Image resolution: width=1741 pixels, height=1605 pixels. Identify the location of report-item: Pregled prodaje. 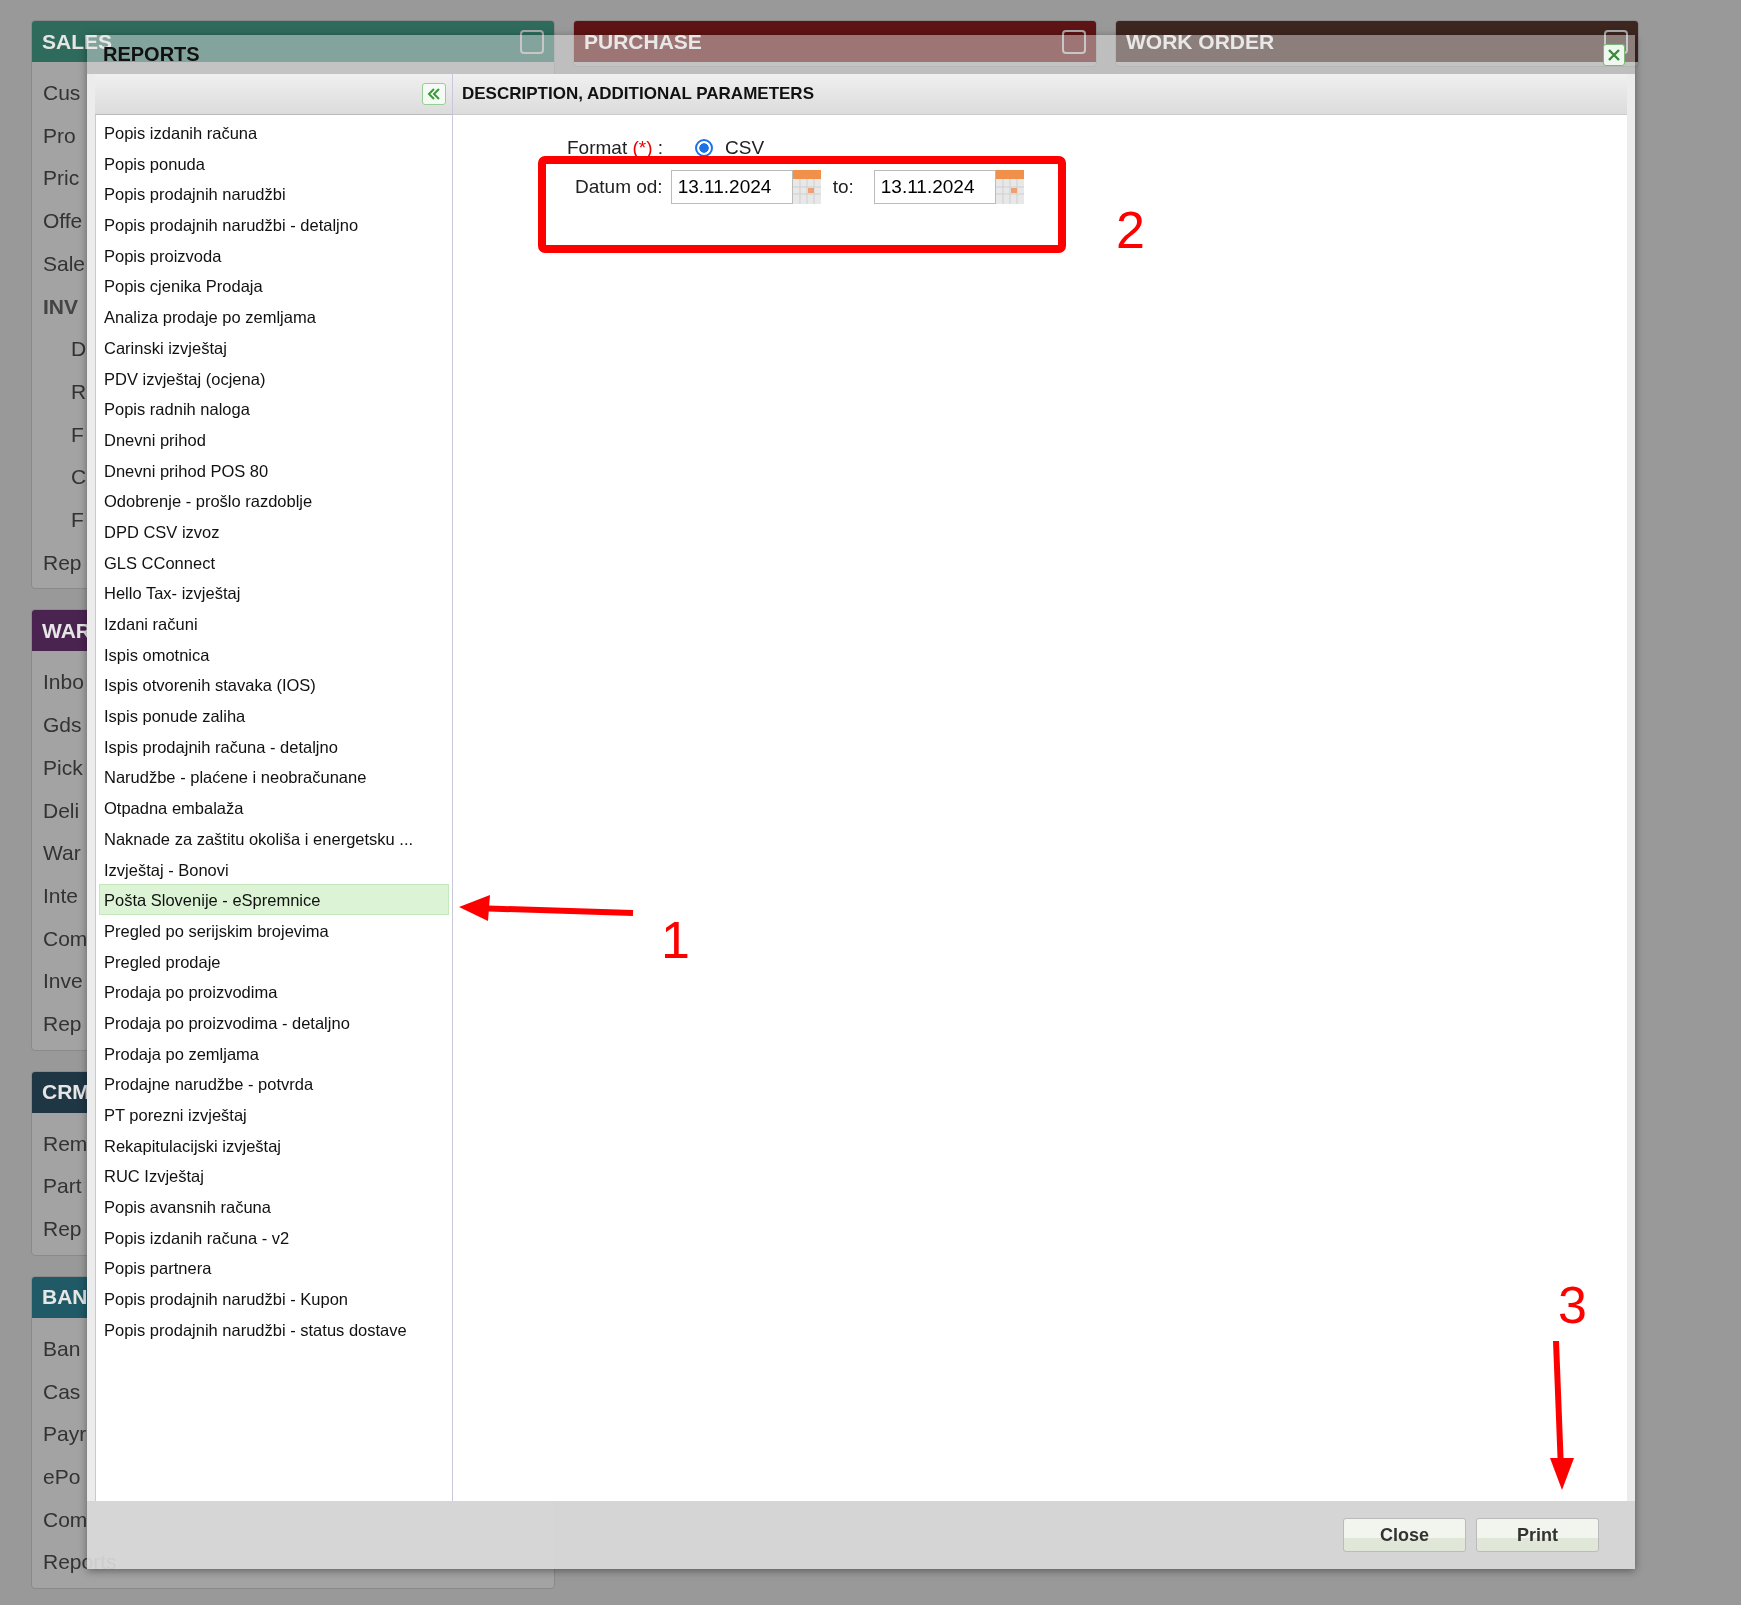
(274, 961).